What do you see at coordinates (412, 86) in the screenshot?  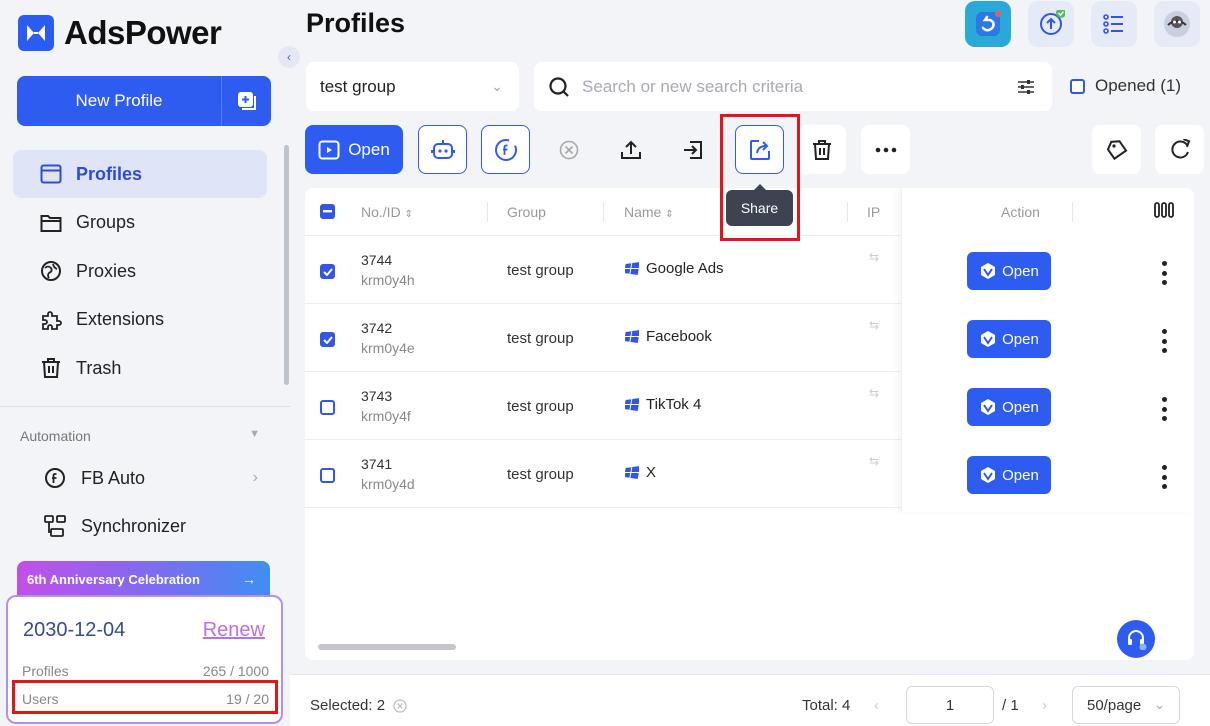 I see `group-select: test group ⌄` at bounding box center [412, 86].